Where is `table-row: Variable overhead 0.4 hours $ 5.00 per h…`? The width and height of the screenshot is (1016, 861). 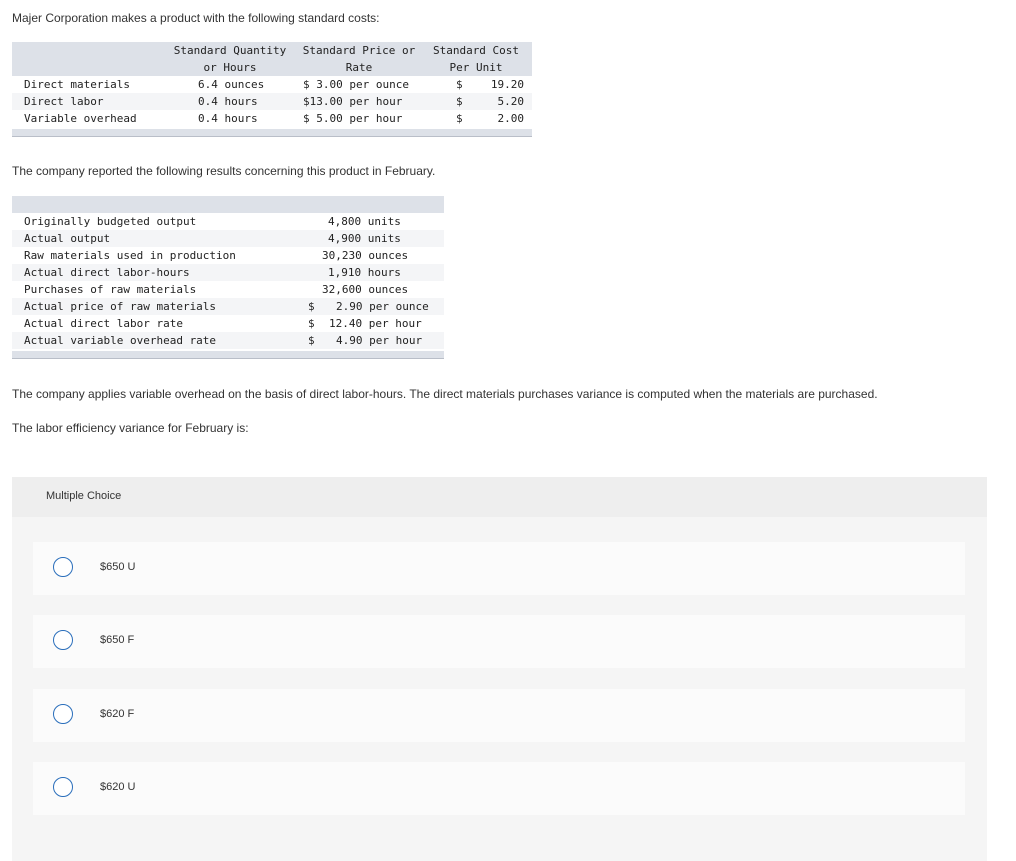
table-row: Variable overhead 0.4 hours $ 5.00 per h… is located at coordinates (272, 118).